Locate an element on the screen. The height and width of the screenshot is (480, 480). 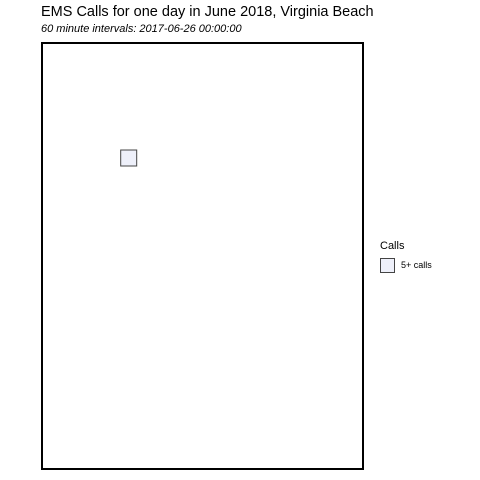
legend-swatch is located at coordinates (387, 265).